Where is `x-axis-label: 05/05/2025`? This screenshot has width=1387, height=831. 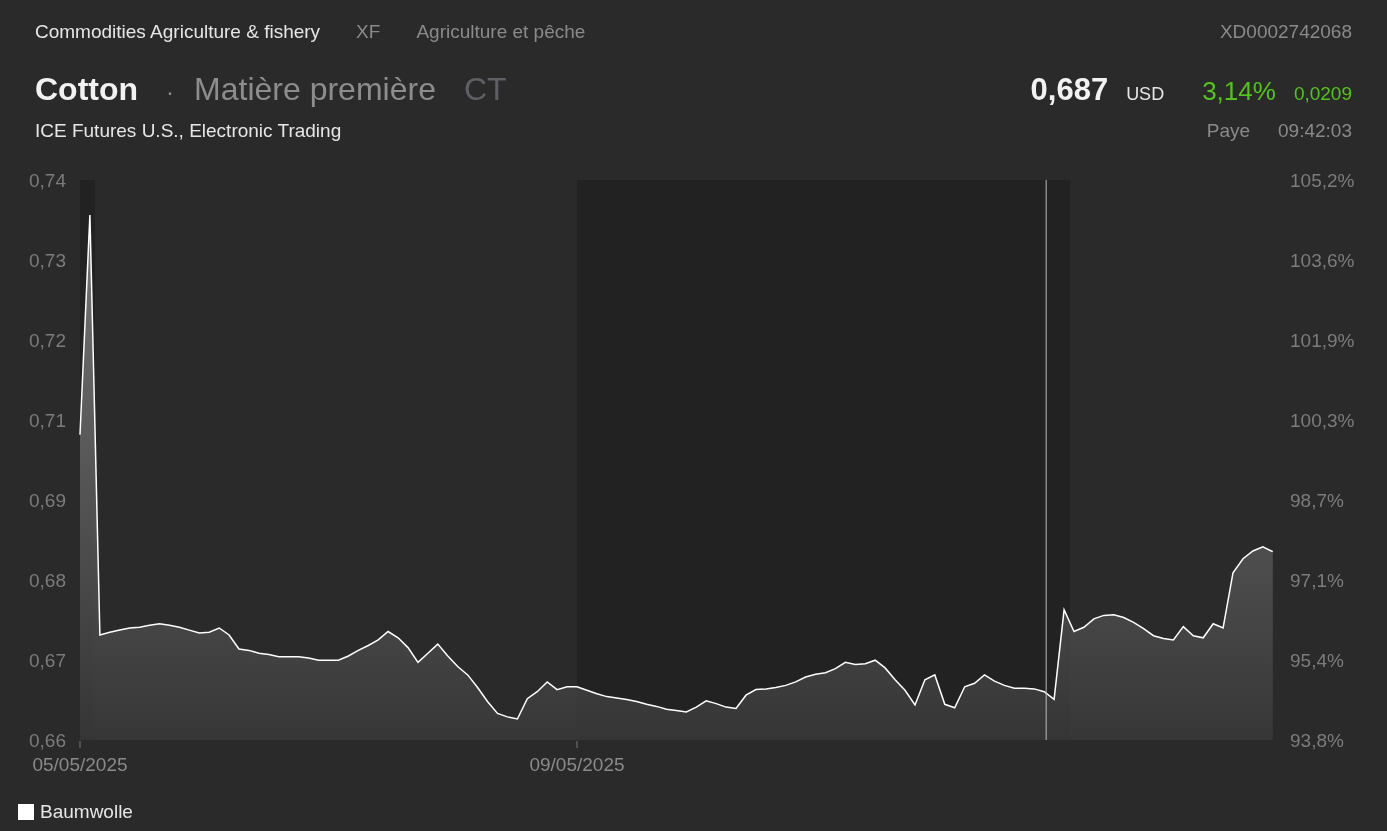 x-axis-label: 05/05/2025 is located at coordinates (80, 764).